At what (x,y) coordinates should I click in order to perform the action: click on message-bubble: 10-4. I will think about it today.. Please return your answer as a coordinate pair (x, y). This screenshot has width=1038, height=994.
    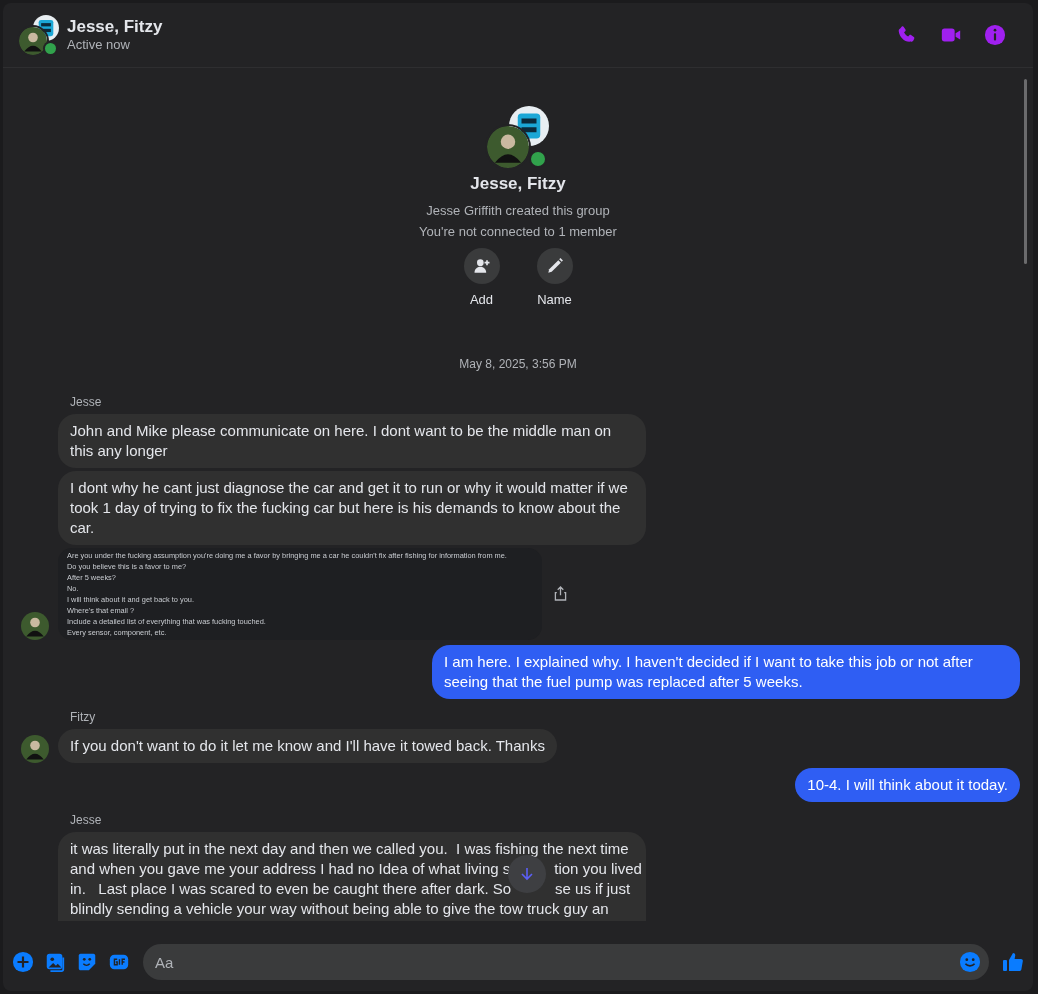
    Looking at the image, I should click on (907, 785).